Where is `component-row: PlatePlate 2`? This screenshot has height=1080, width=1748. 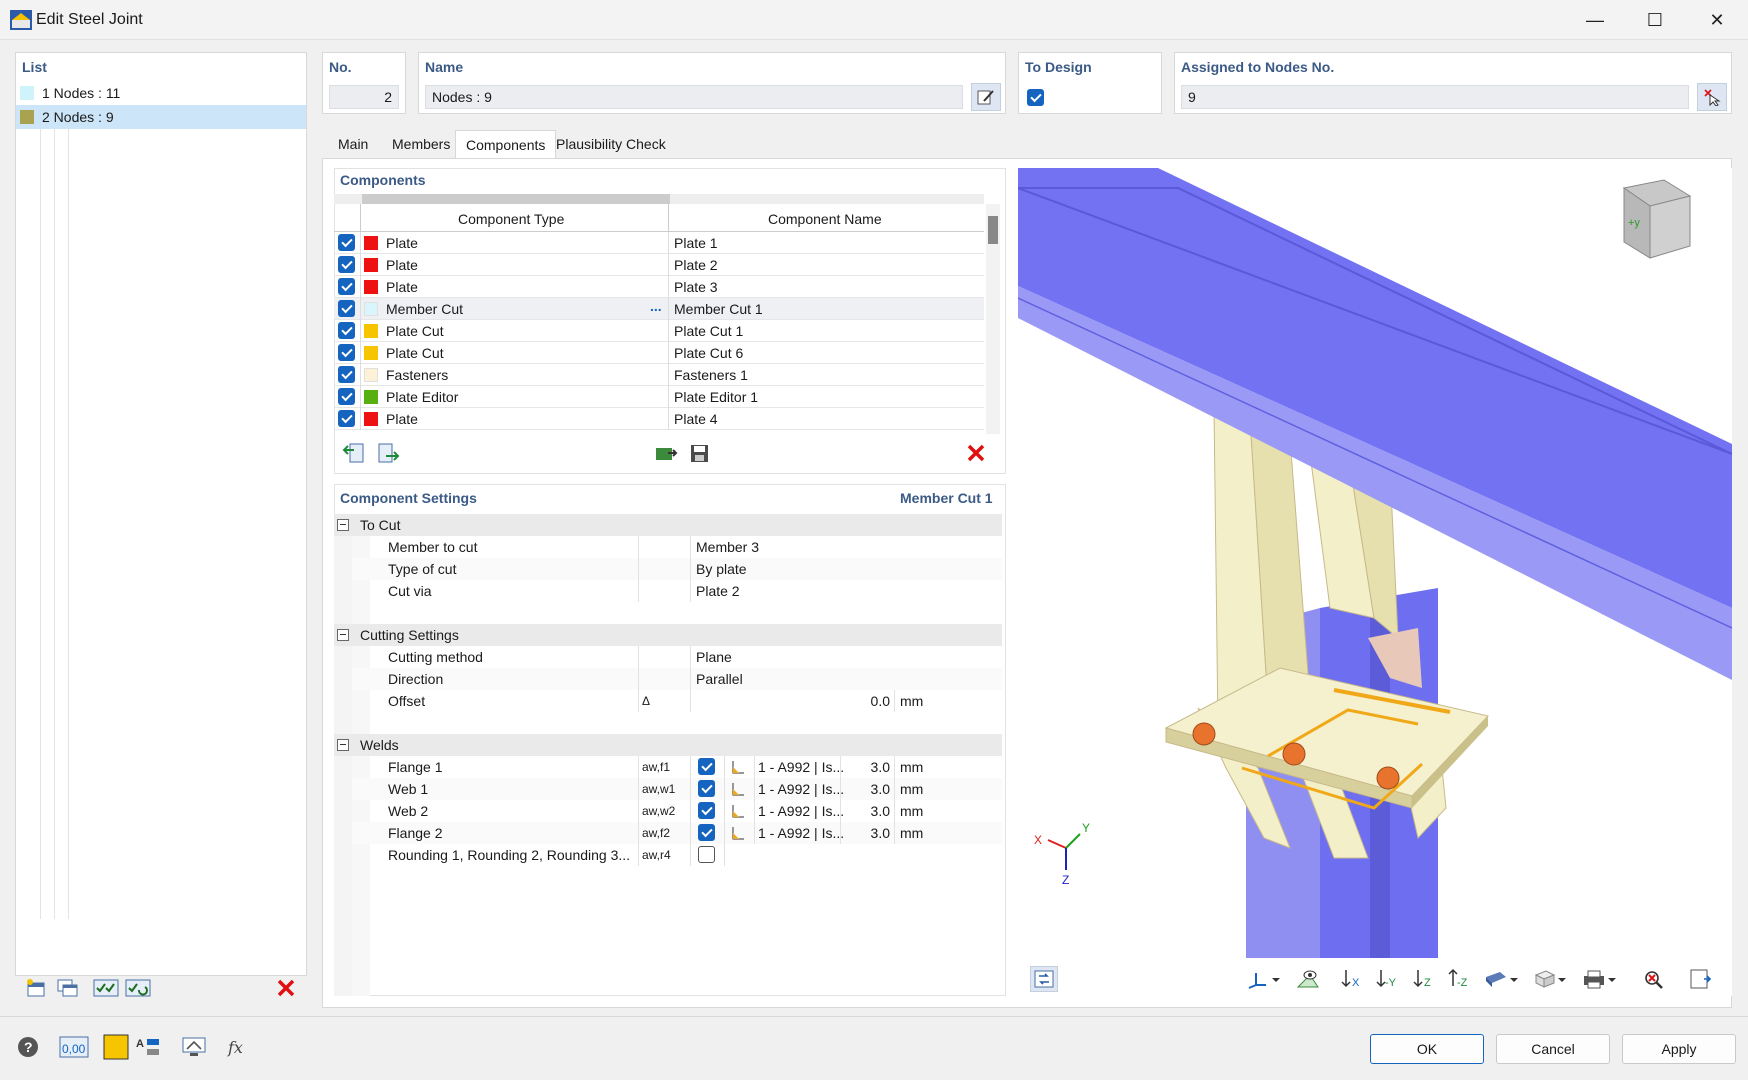 component-row: PlatePlate 2 is located at coordinates (659, 265).